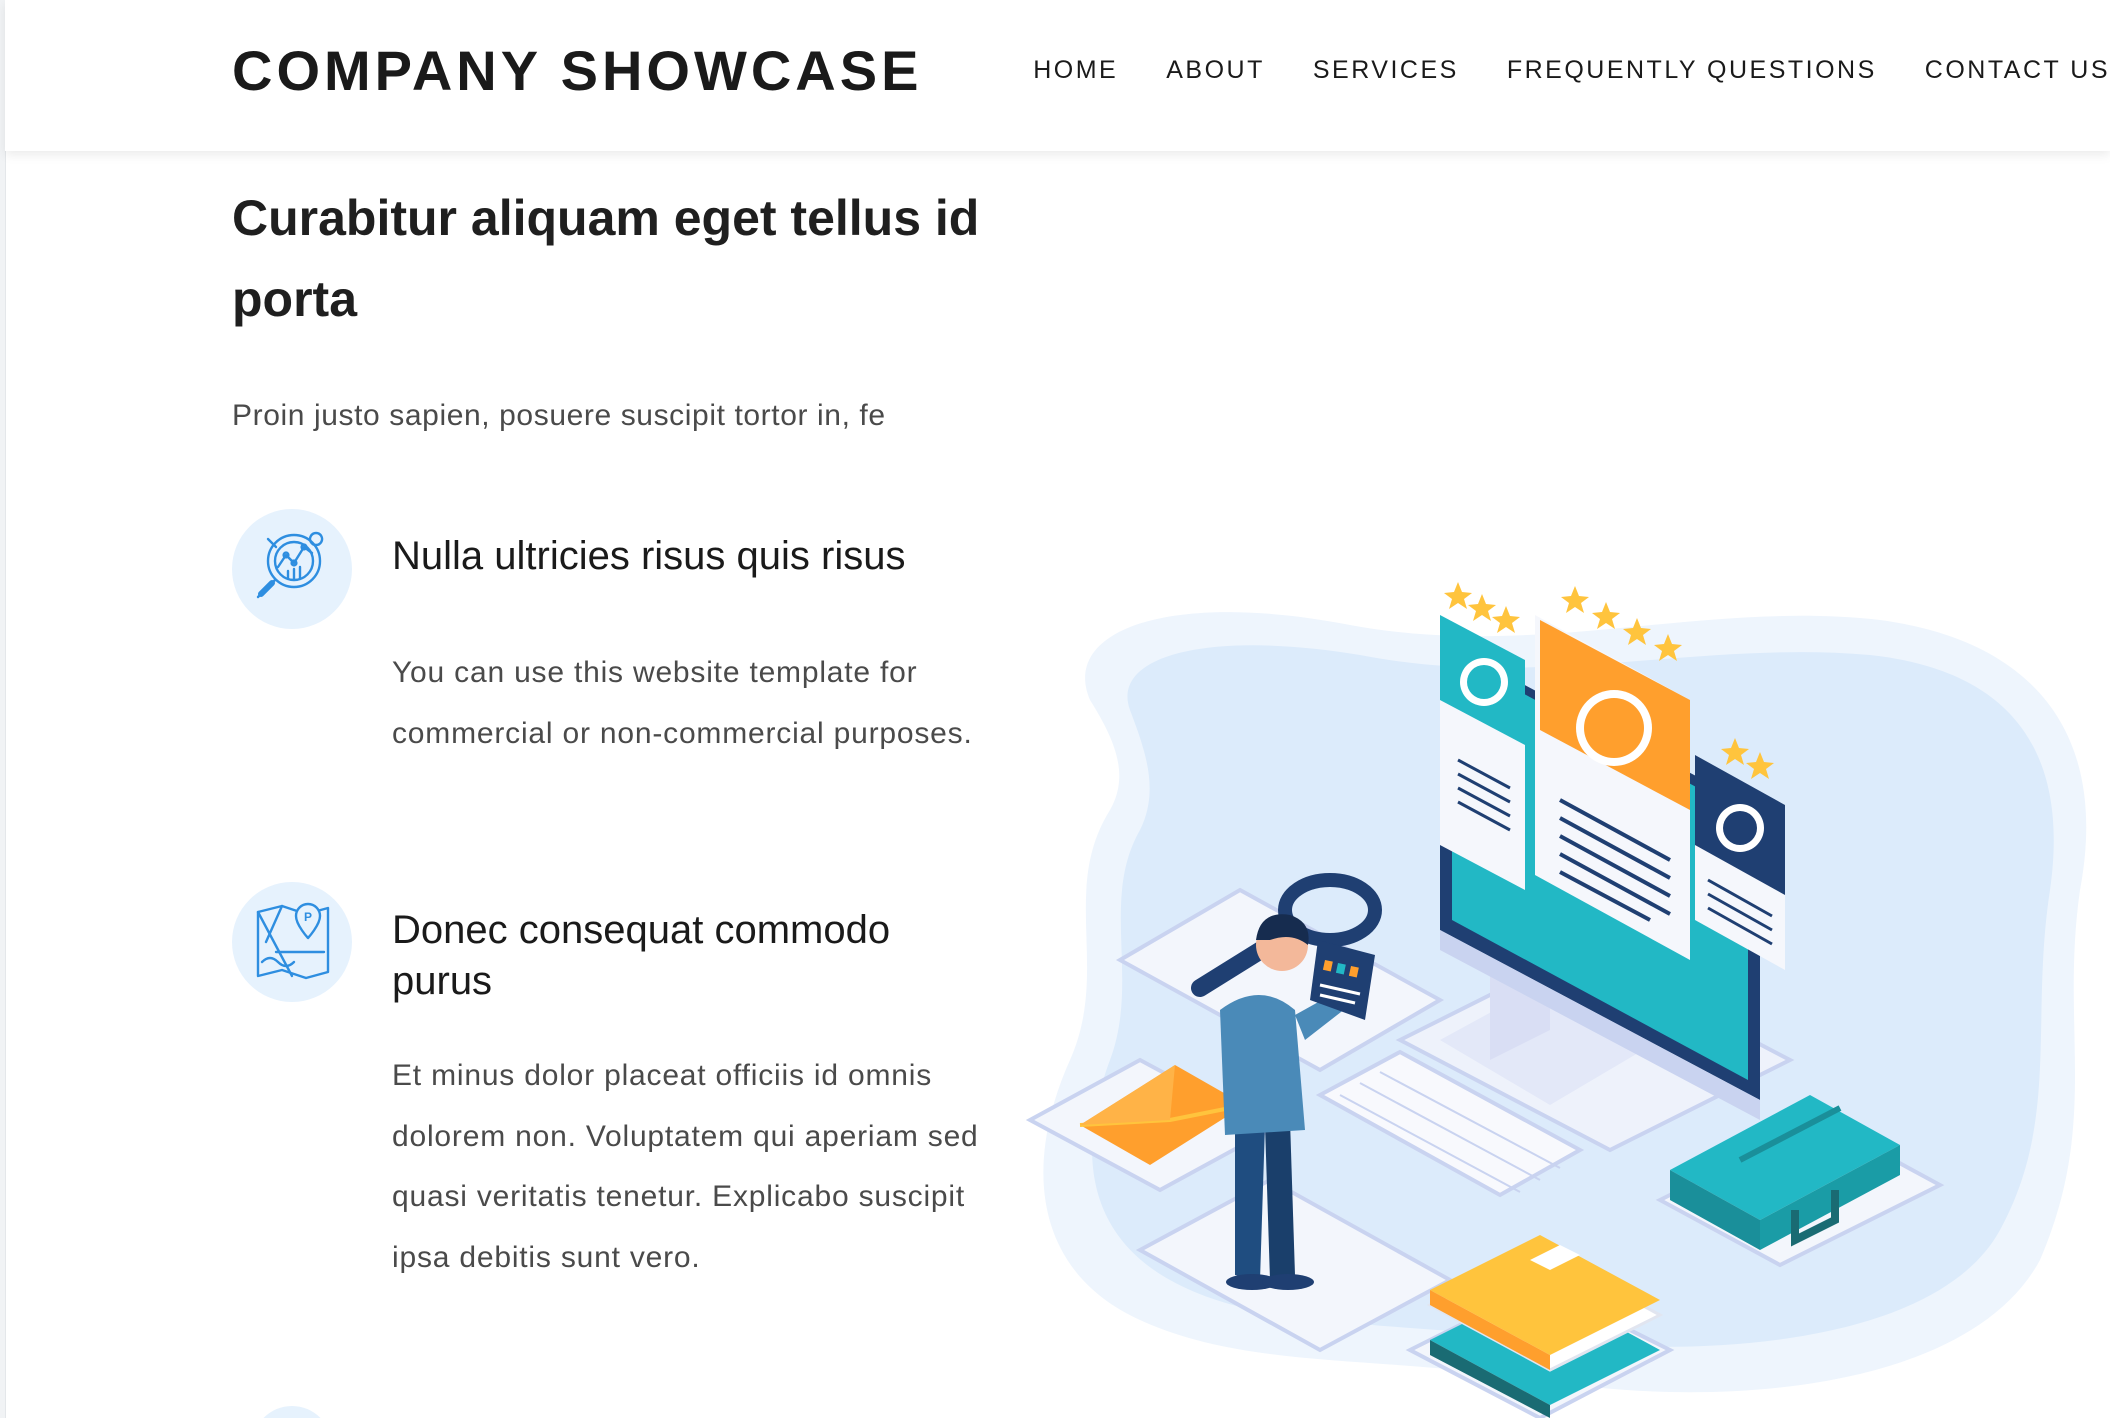  Describe the element at coordinates (606, 258) in the screenshot. I see `hero-title: Curabitur aliquam eget tellus id porta` at that location.